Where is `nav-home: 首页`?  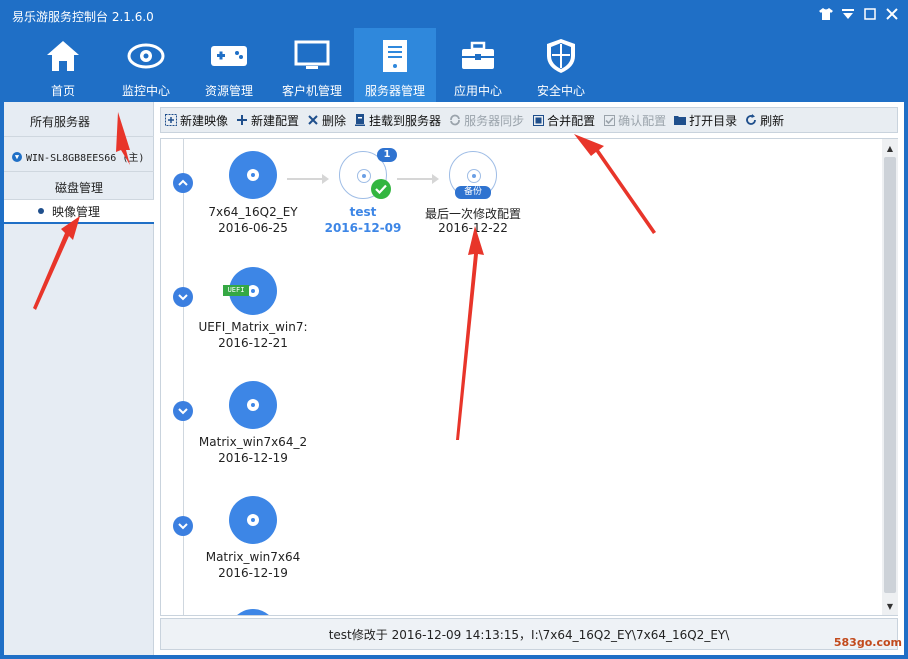
nav-home: 首页 is located at coordinates (63, 65).